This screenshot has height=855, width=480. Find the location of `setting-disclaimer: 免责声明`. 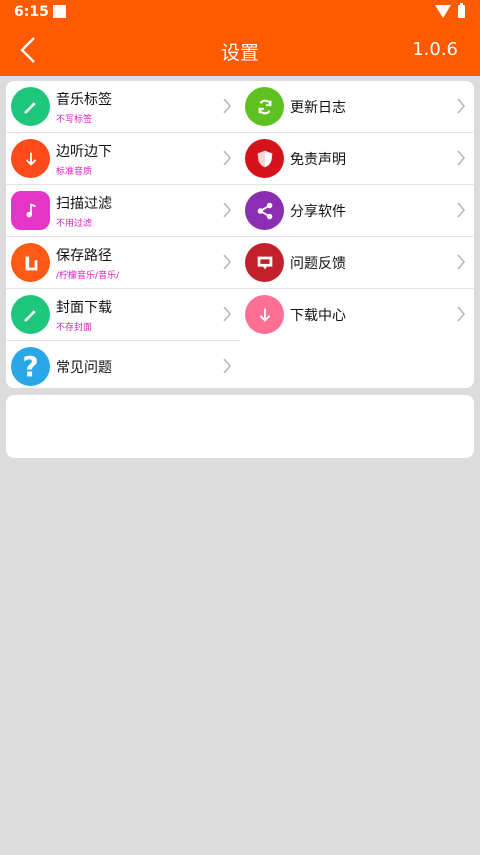

setting-disclaimer: 免责声明 is located at coordinates (357, 158).